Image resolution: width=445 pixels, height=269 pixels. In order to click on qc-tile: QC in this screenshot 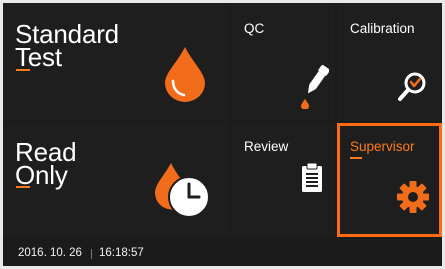, I will do `click(283, 62)`.